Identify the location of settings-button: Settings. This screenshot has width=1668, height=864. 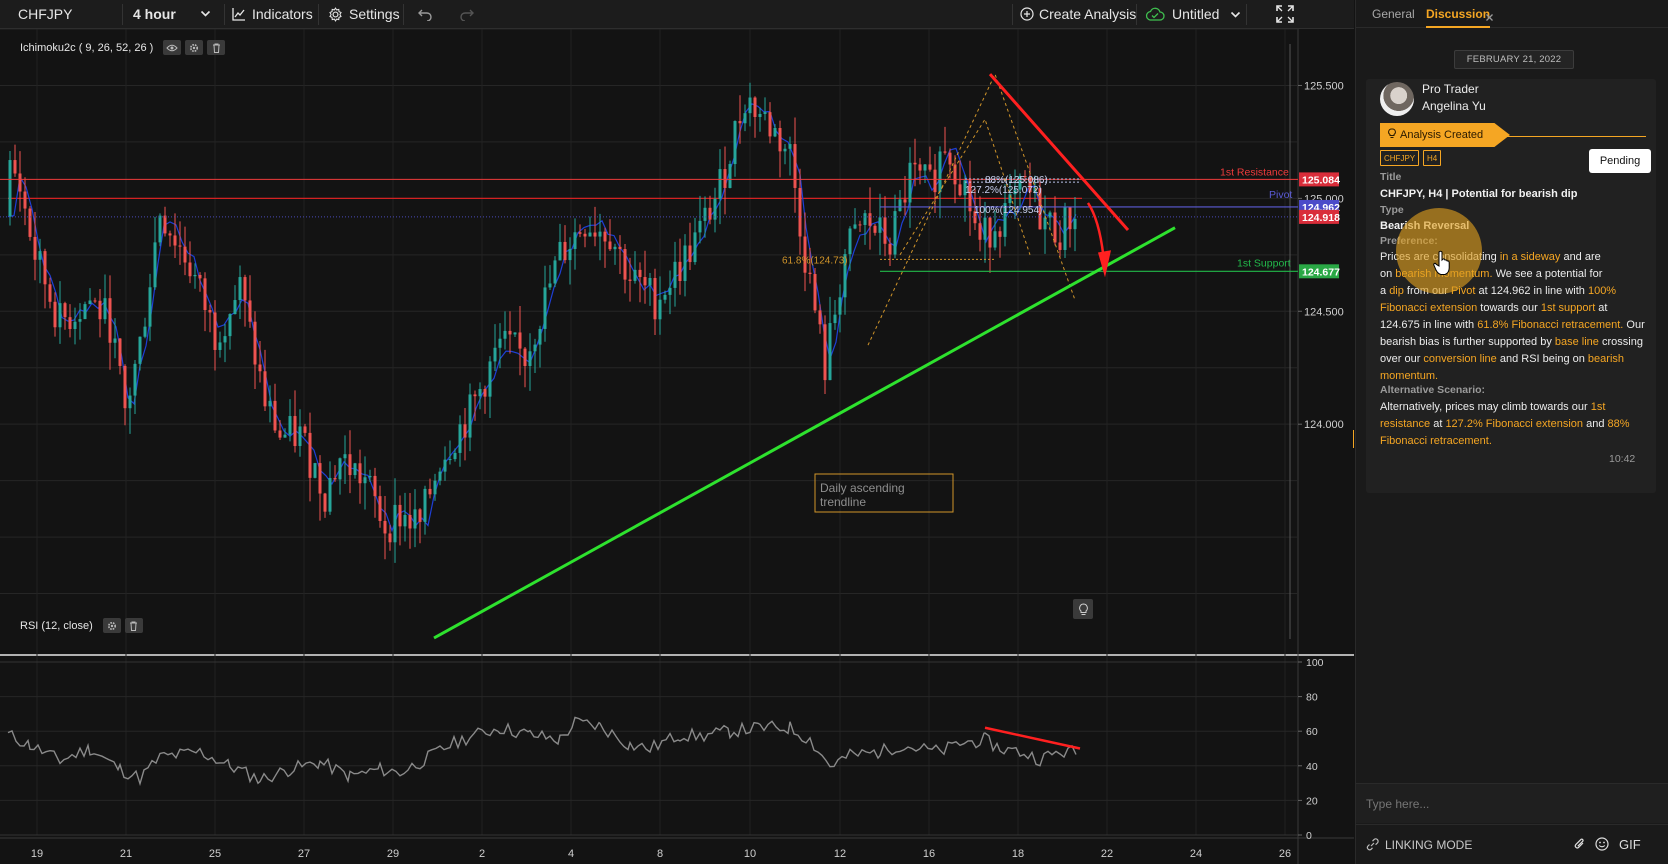
(364, 14).